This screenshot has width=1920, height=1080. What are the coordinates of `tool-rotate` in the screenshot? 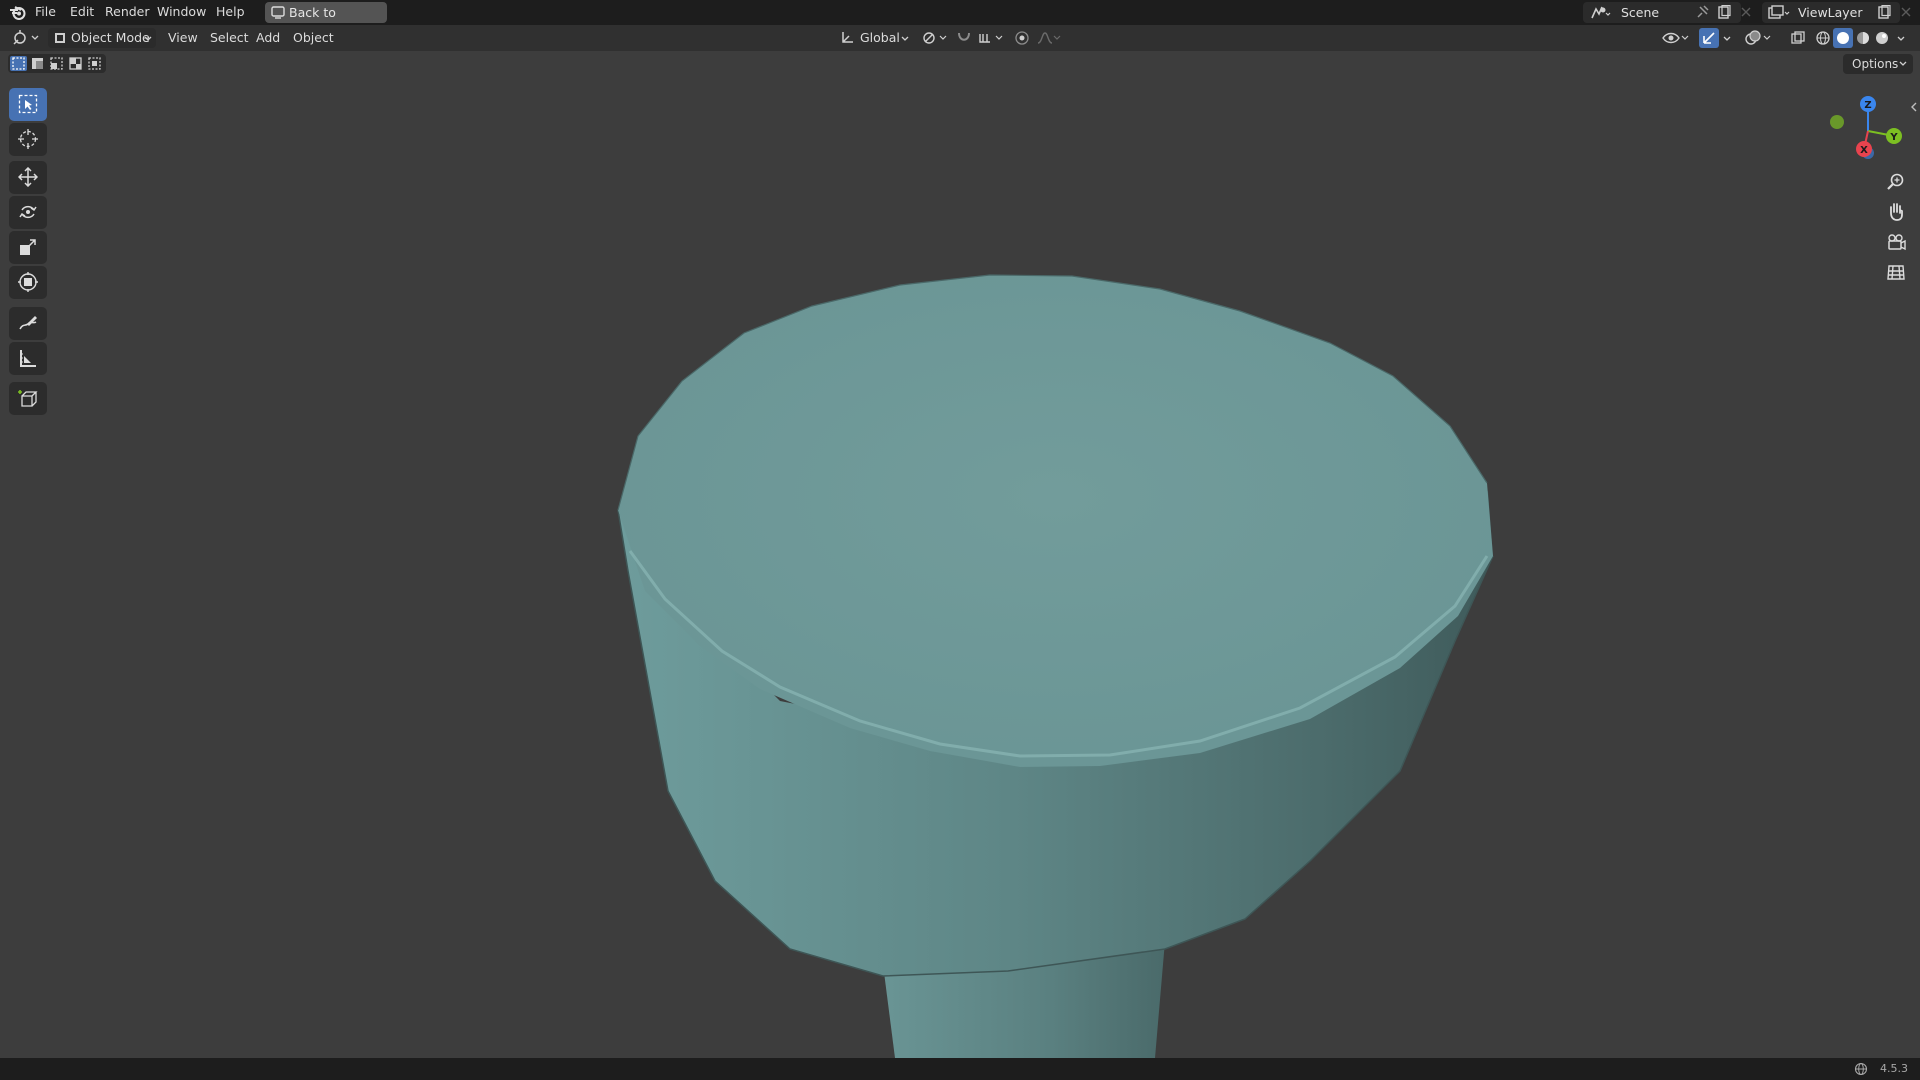 It's located at (28, 212).